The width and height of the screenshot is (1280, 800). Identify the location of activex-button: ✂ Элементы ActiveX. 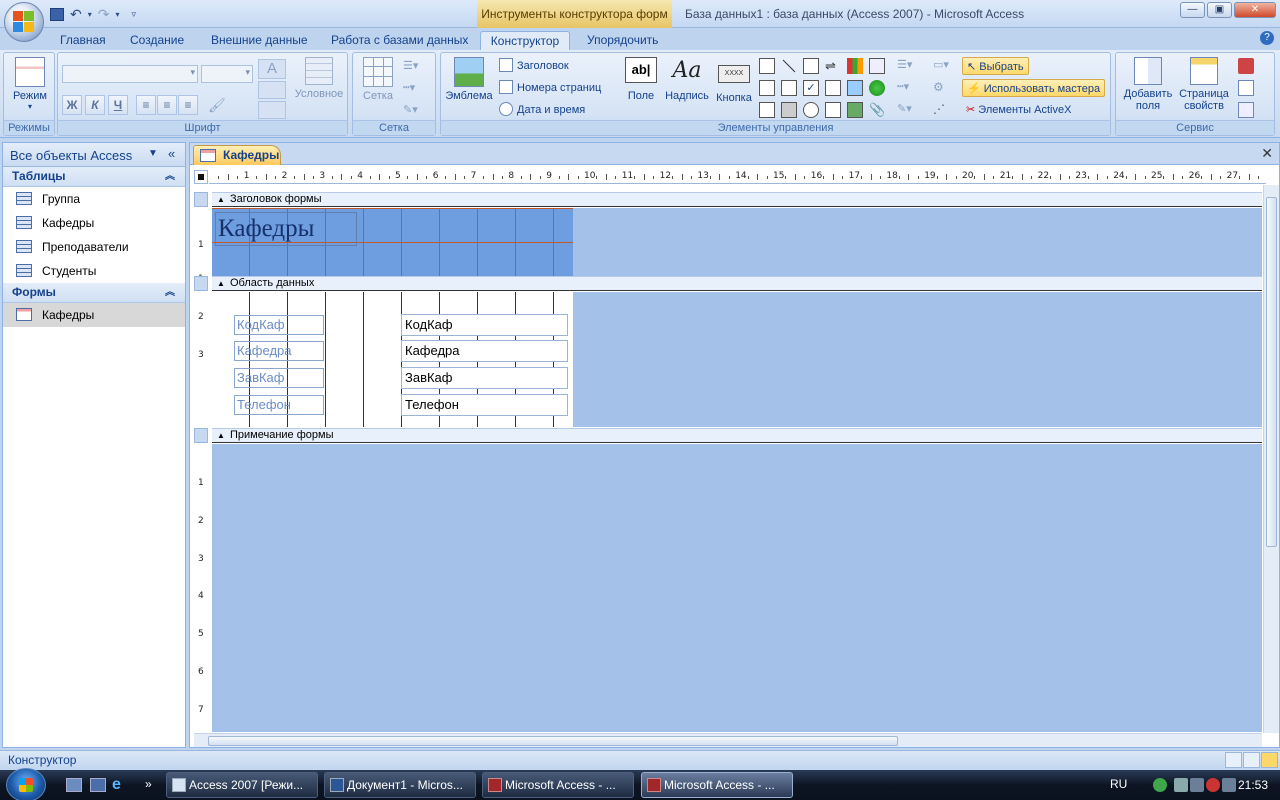
(1018, 110).